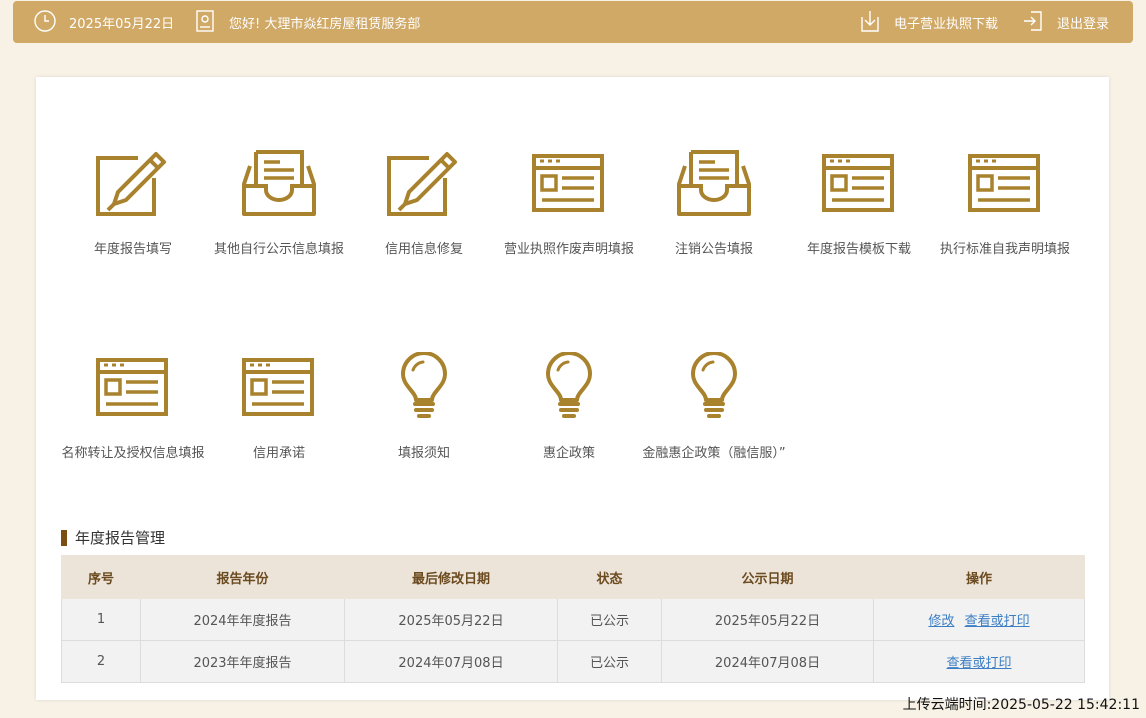 The height and width of the screenshot is (718, 1146). What do you see at coordinates (871, 22) in the screenshot?
I see `download-icon` at bounding box center [871, 22].